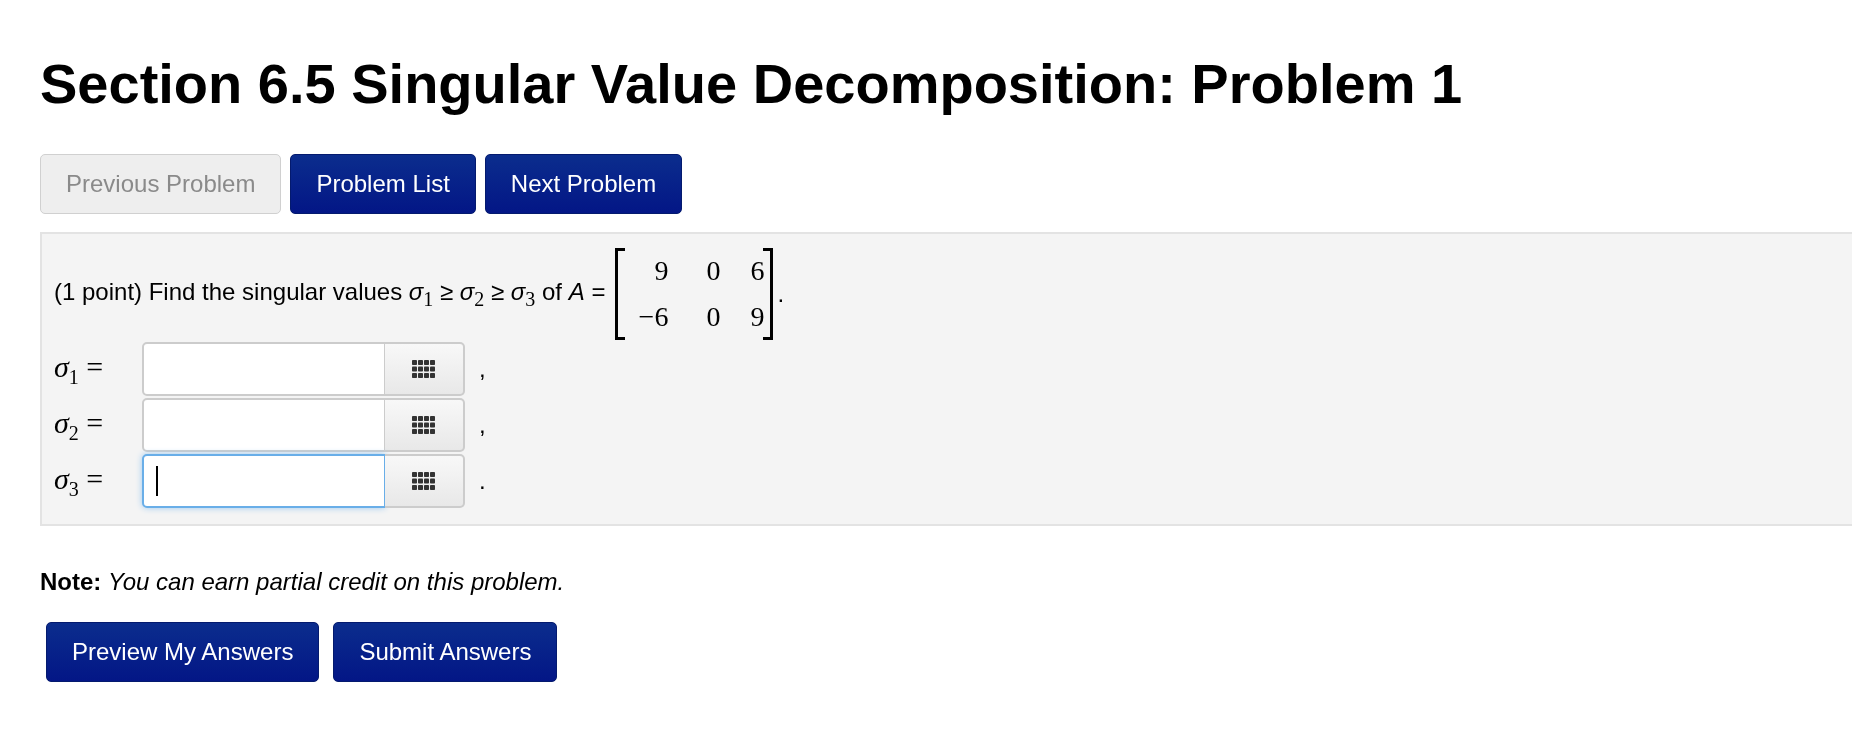 Image resolution: width=1852 pixels, height=732 pixels. I want to click on problem-statement: (1 point) Find the singular values σ$_{1}$ ≥ σ$_{2}$ ≥ σ$_{3}$ of A =, so click(330, 294).